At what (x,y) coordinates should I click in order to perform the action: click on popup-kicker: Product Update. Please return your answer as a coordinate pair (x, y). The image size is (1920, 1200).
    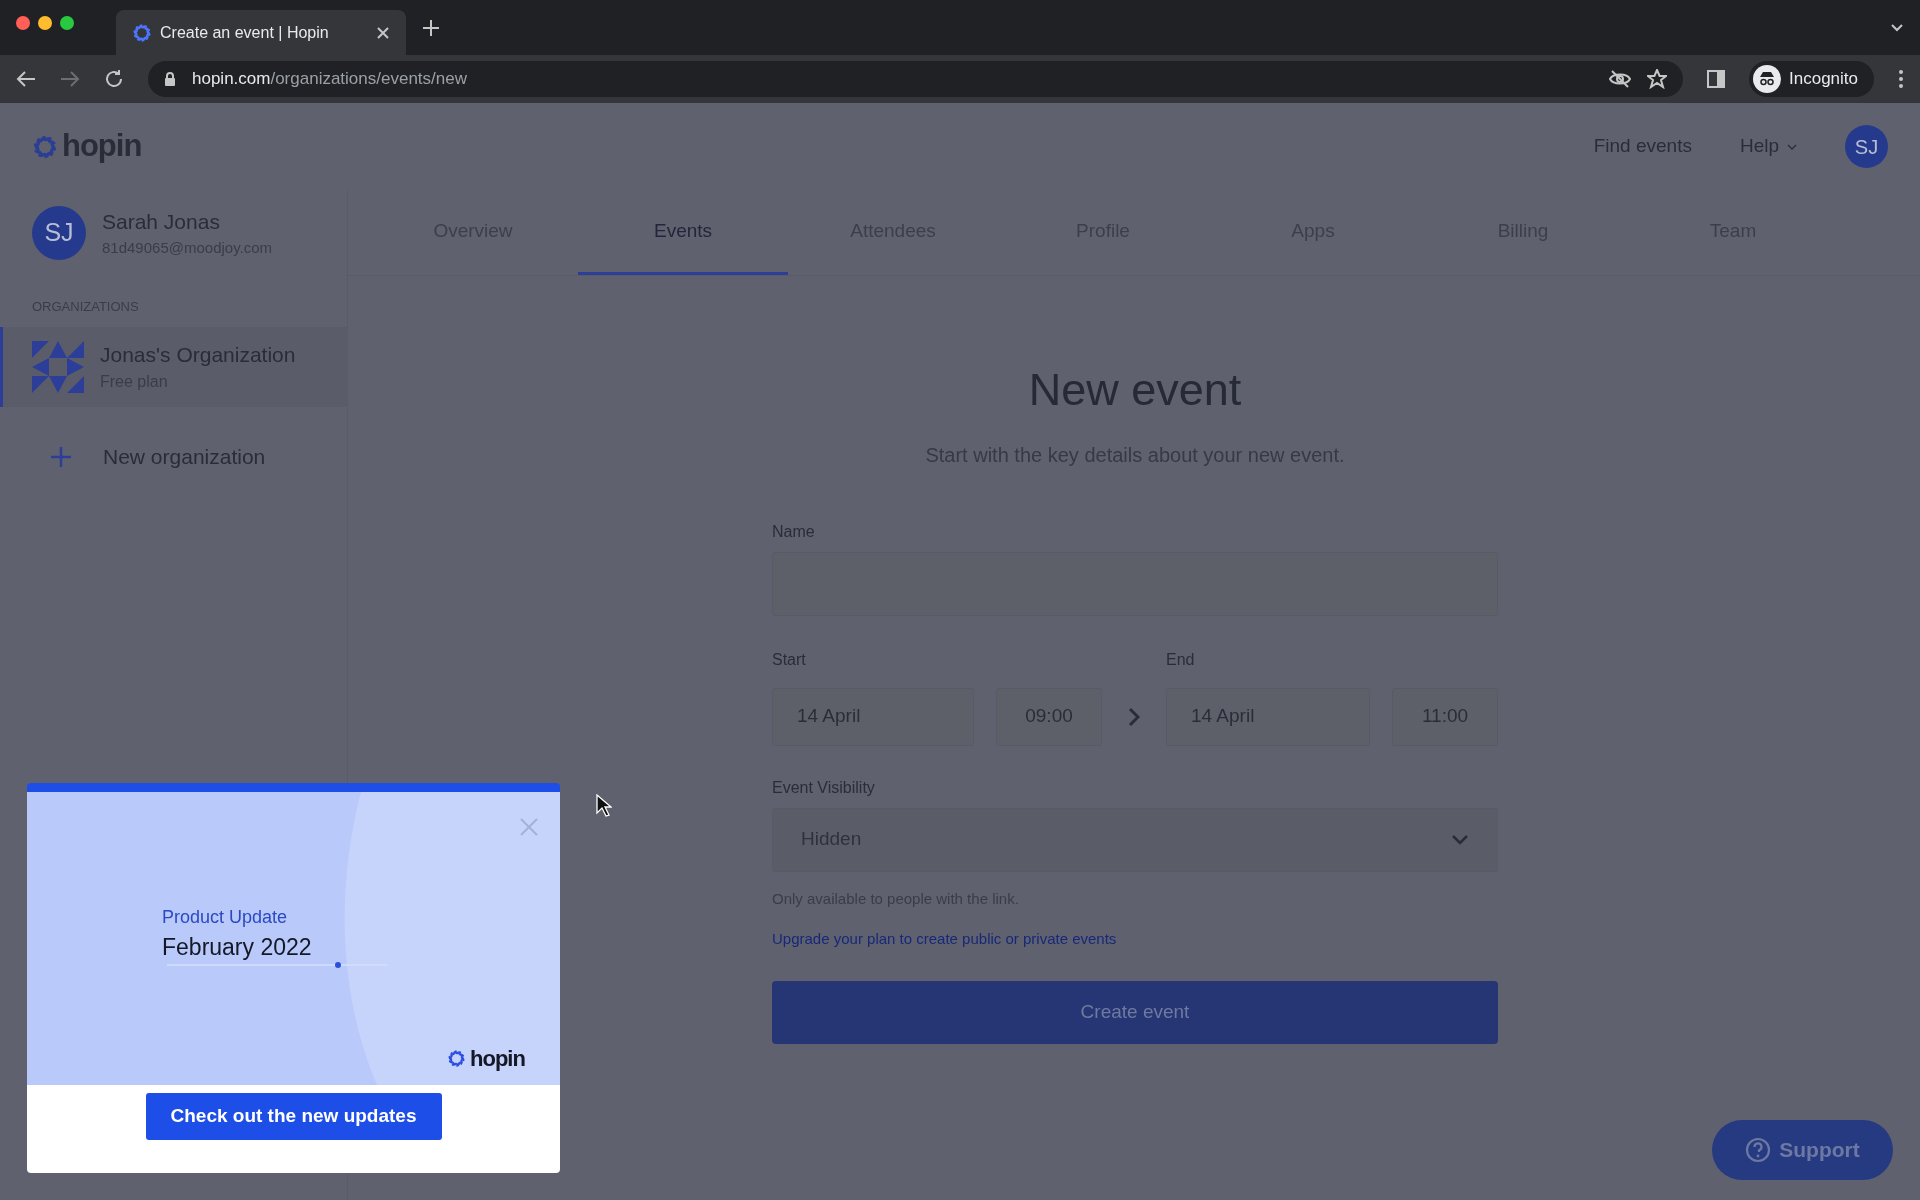
    Looking at the image, I should click on (225, 917).